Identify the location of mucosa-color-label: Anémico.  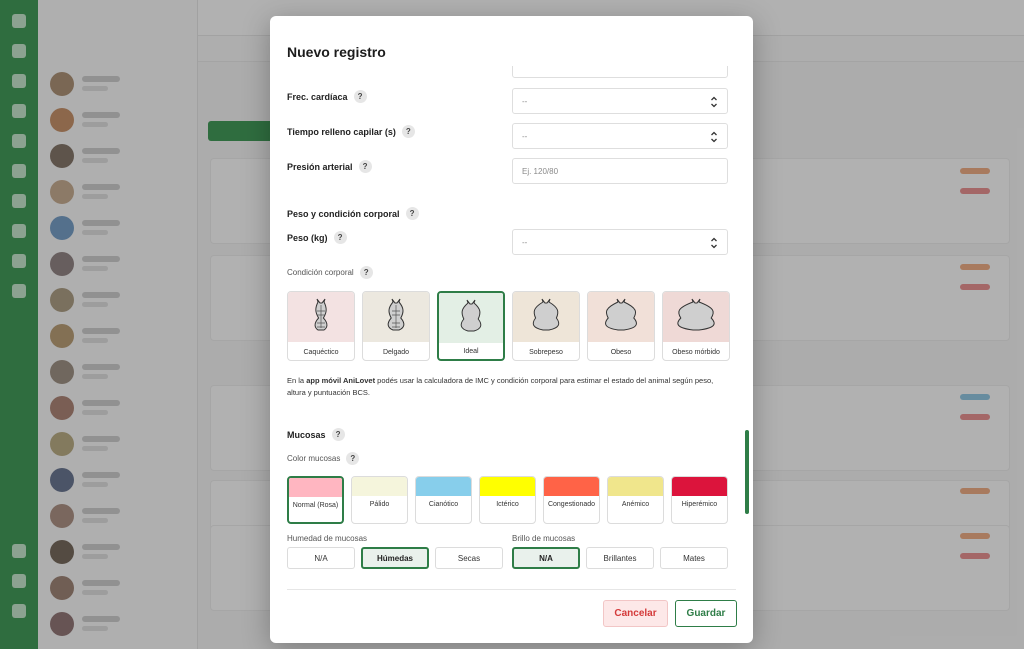
(635, 504).